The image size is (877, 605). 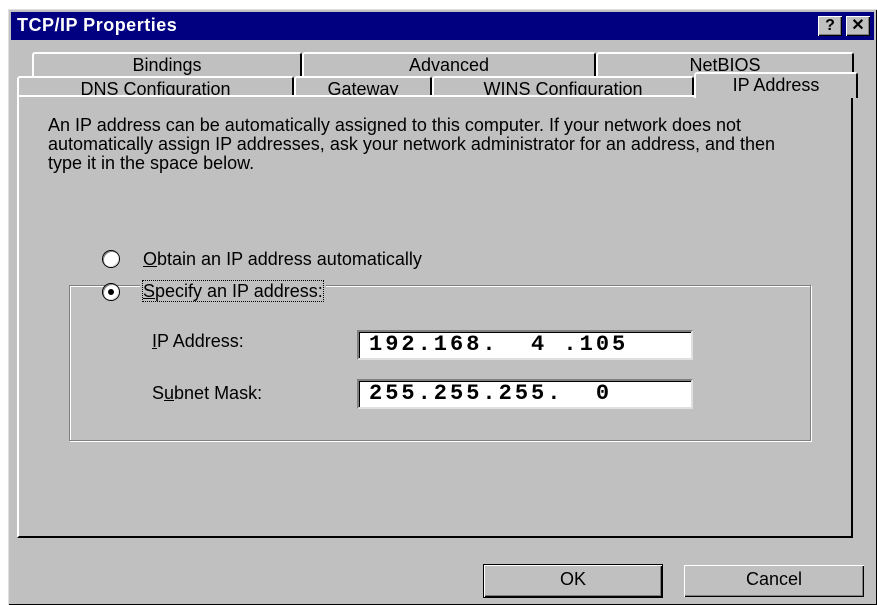 I want to click on tab-ip-address: IP Address, so click(x=776, y=85).